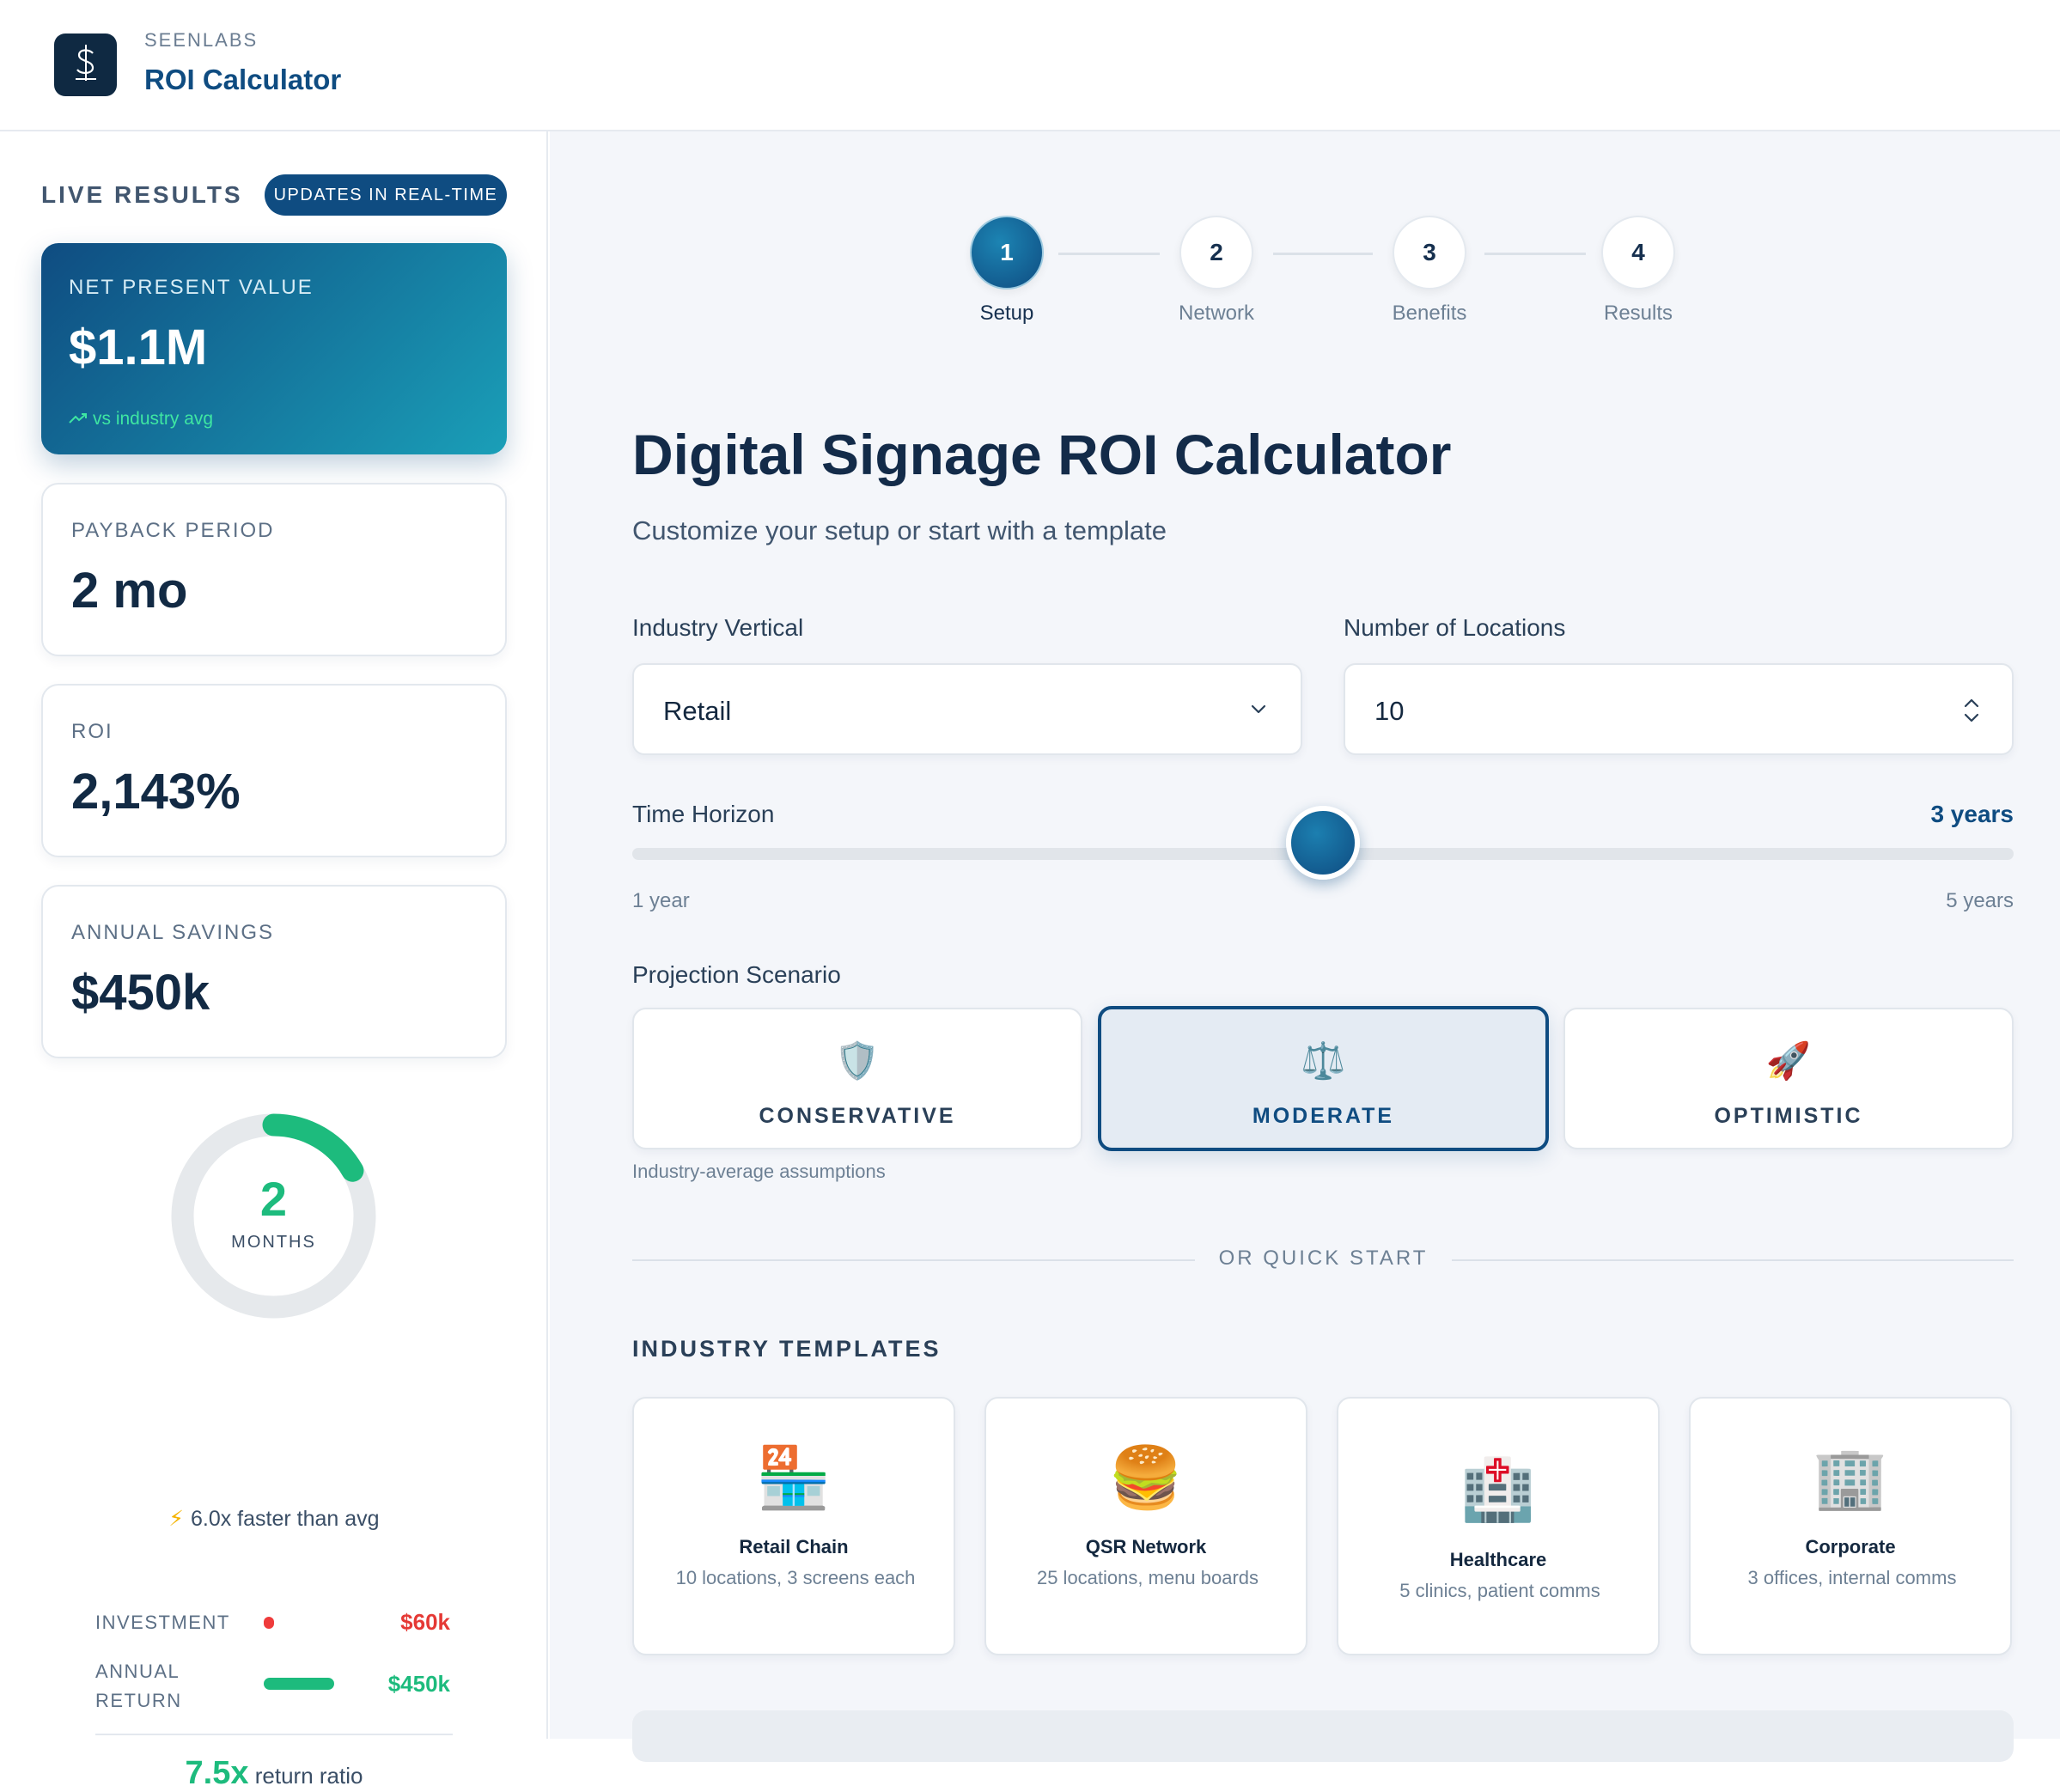 This screenshot has width=2060, height=1792. I want to click on lightning-icon: ⚡, so click(176, 1519).